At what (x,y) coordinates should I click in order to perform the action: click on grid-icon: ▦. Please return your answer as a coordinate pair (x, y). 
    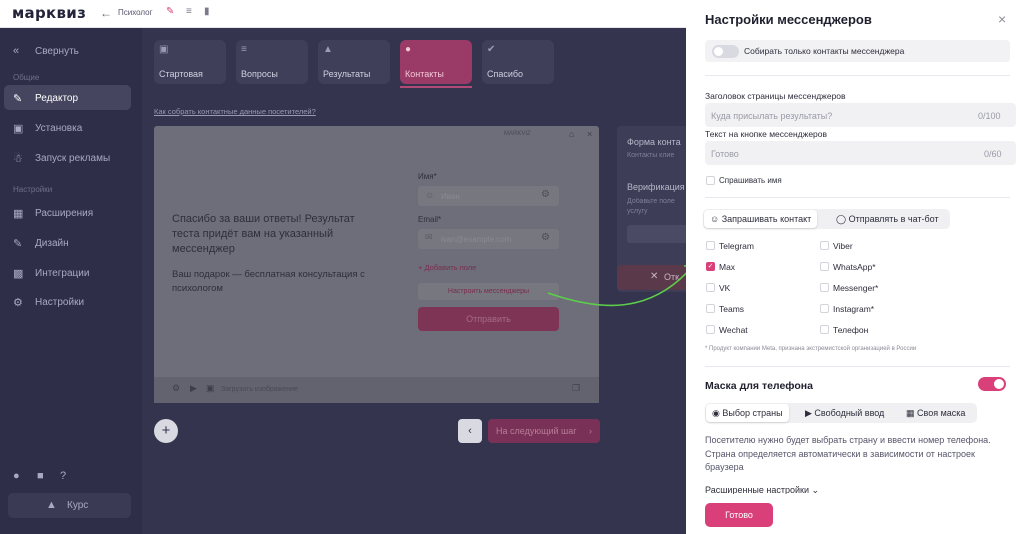
    Looking at the image, I should click on (912, 413).